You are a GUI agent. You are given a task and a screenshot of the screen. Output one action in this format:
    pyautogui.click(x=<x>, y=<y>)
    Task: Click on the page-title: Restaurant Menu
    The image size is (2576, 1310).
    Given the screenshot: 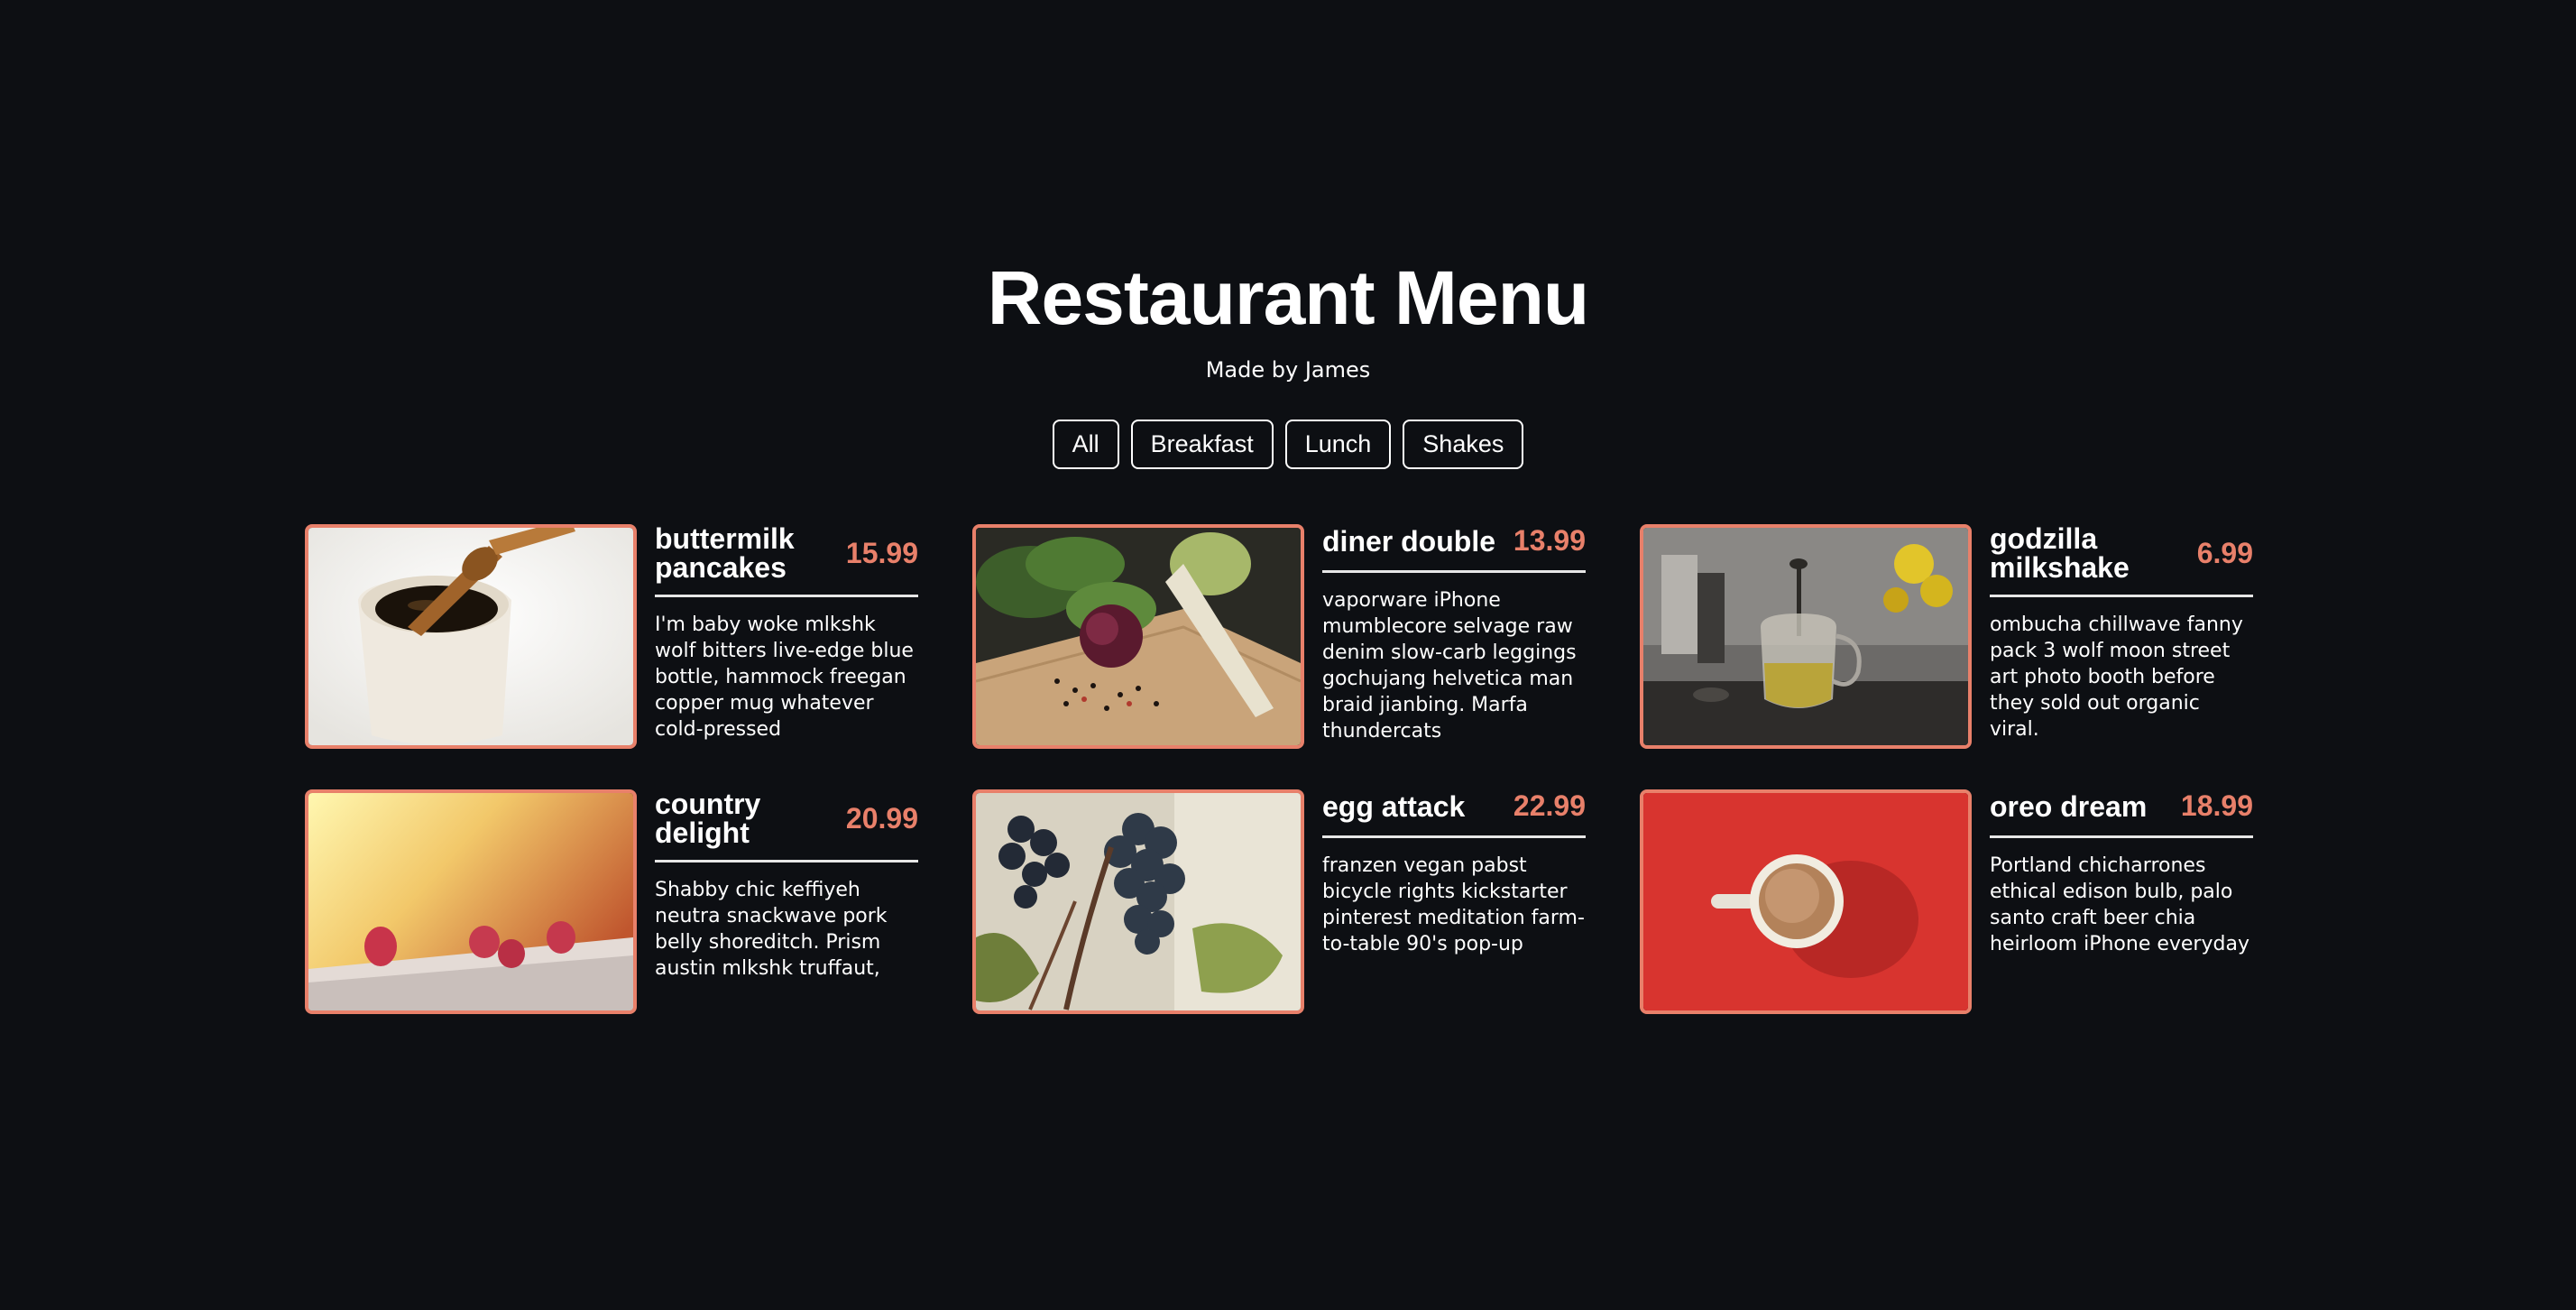 What is the action you would take?
    pyautogui.click(x=1288, y=297)
    